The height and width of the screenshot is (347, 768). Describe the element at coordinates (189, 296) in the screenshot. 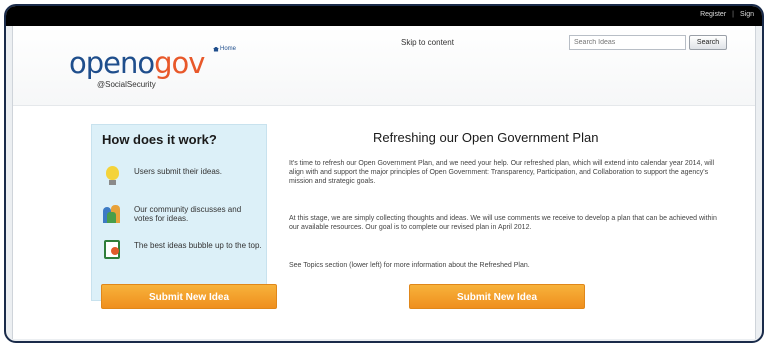

I see `submit-new-idea-button-sidebar: Submit New Idea` at that location.